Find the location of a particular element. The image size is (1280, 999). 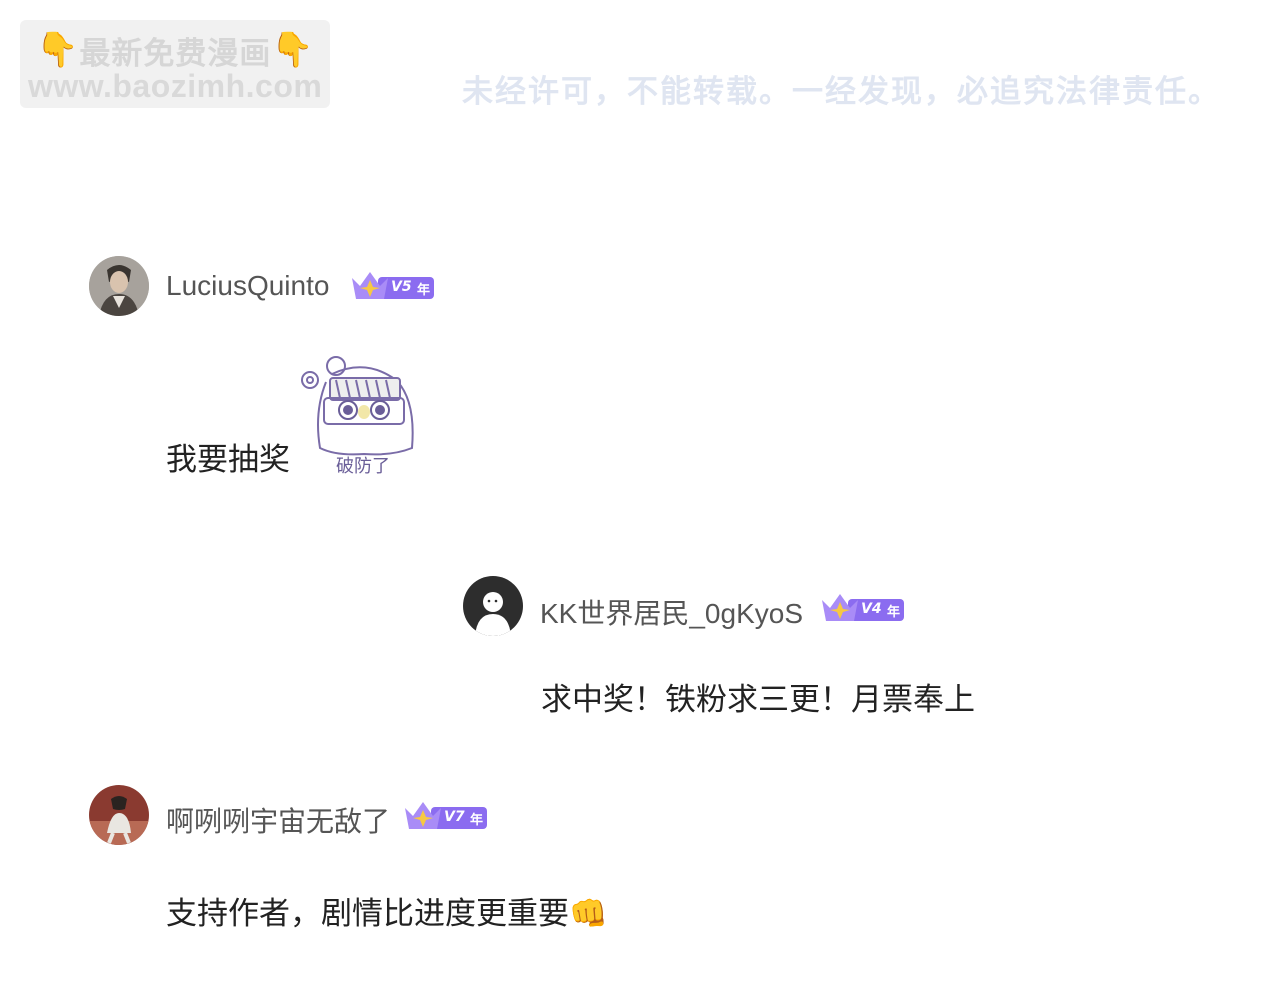

vip-badge: V4 年 is located at coordinates (863, 607).